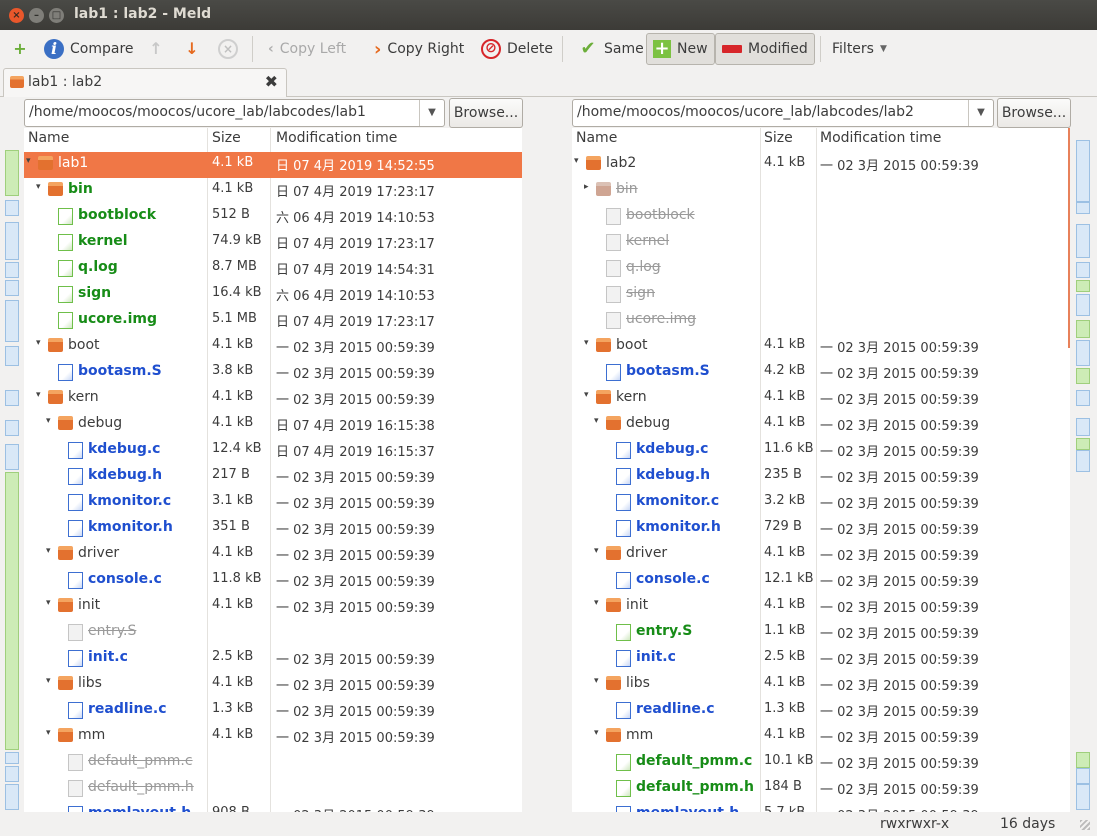 The width and height of the screenshot is (1097, 836). I want to click on tree-row: bootblock 512 B 六 06 4月 2019 14:10:53, so click(273, 217).